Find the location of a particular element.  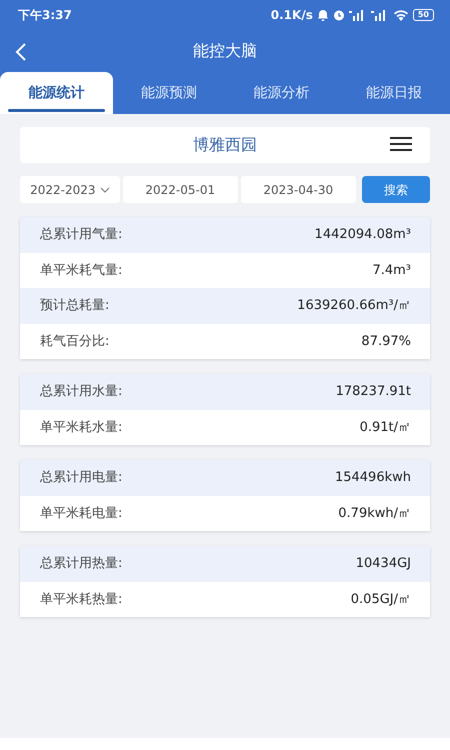

network-speed: 0.1K/s is located at coordinates (291, 15).